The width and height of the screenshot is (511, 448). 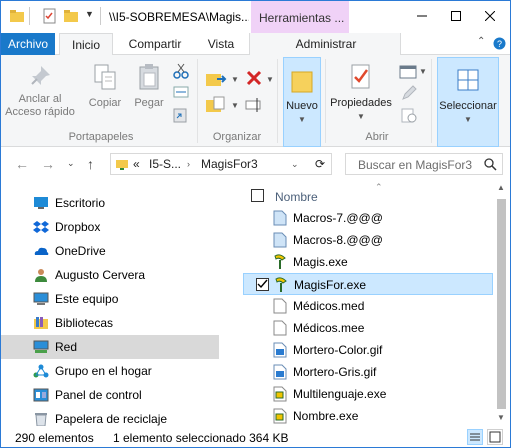 What do you see at coordinates (361, 116) in the screenshot?
I see `properties-dropdown-icon: ▼` at bounding box center [361, 116].